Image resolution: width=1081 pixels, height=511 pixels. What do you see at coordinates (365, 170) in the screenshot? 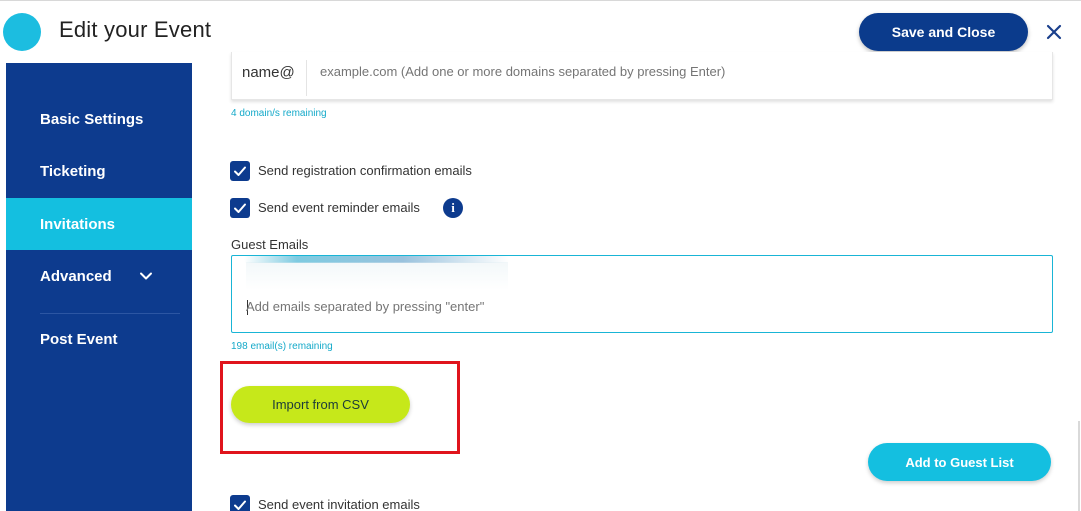
I see `registration-confirmation-label: Send registration confirmation emails` at bounding box center [365, 170].